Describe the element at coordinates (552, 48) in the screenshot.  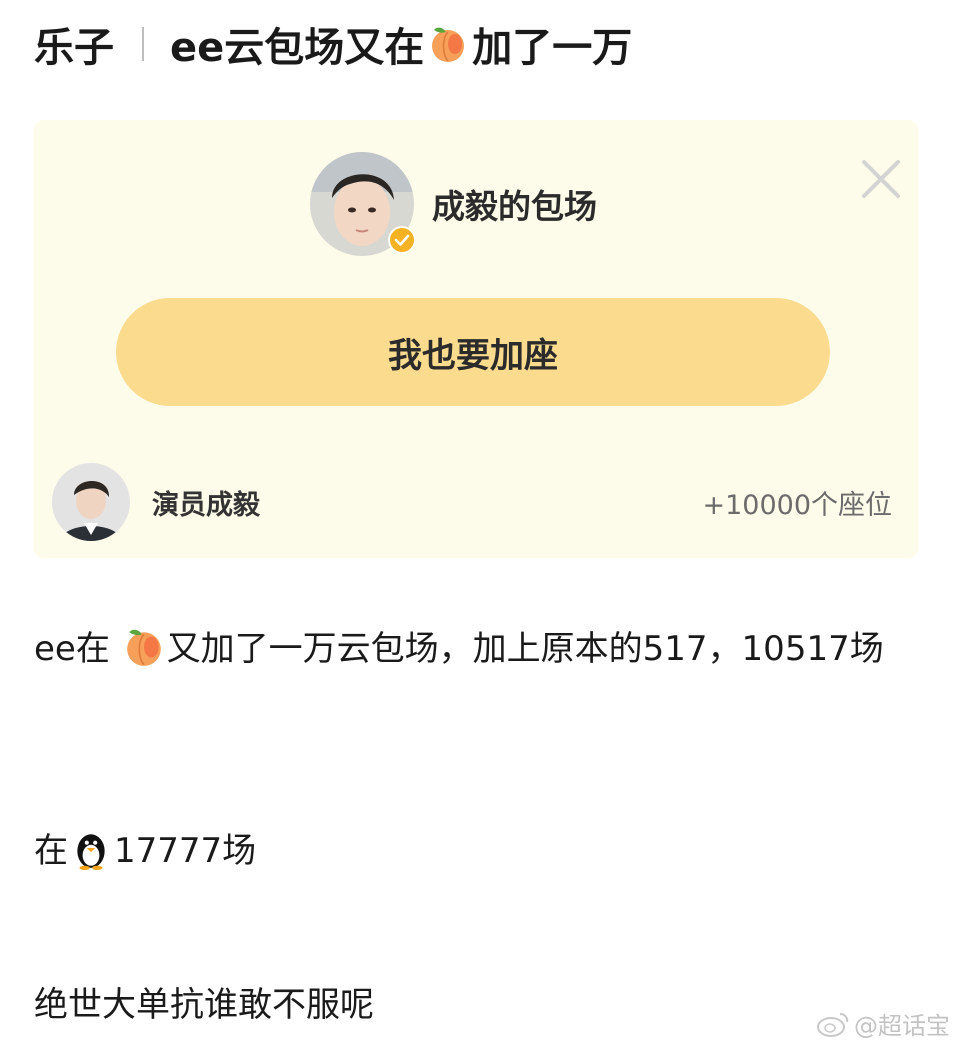
I see `title-text-end: 加了一万` at that location.